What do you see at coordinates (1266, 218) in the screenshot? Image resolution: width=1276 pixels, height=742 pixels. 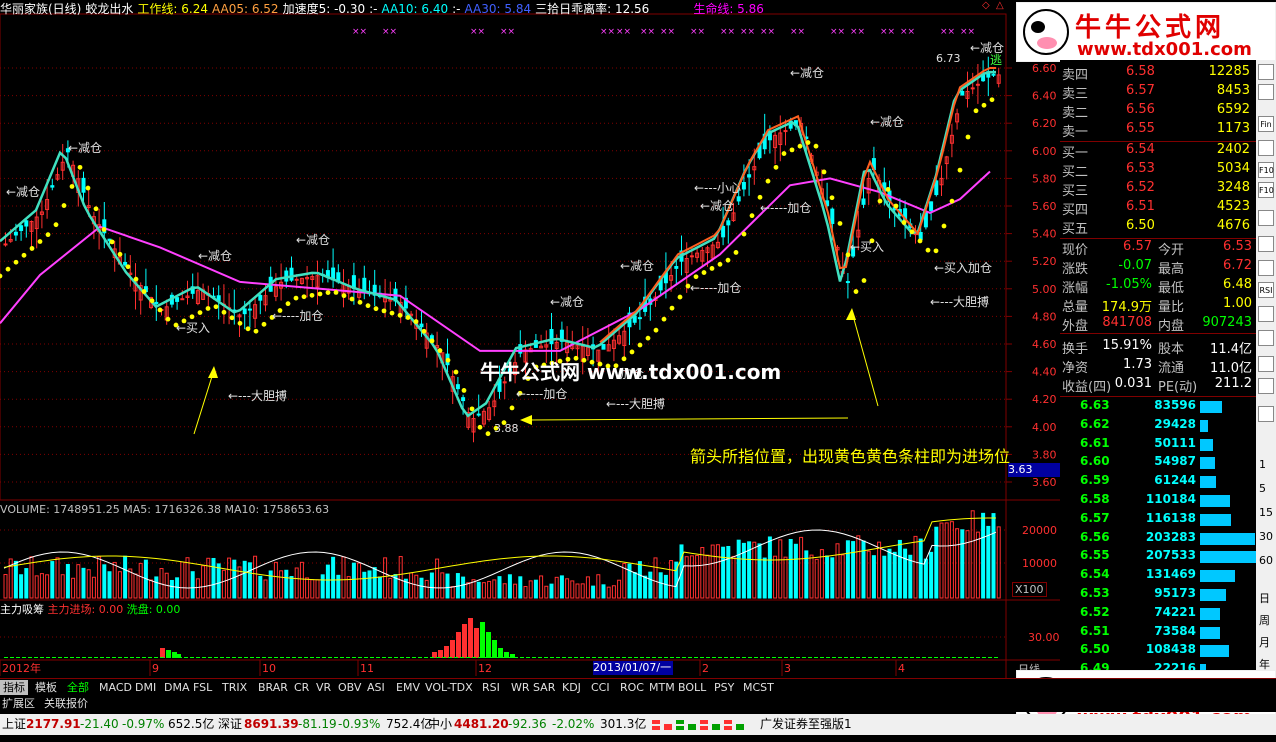 I see `list-icon` at bounding box center [1266, 218].